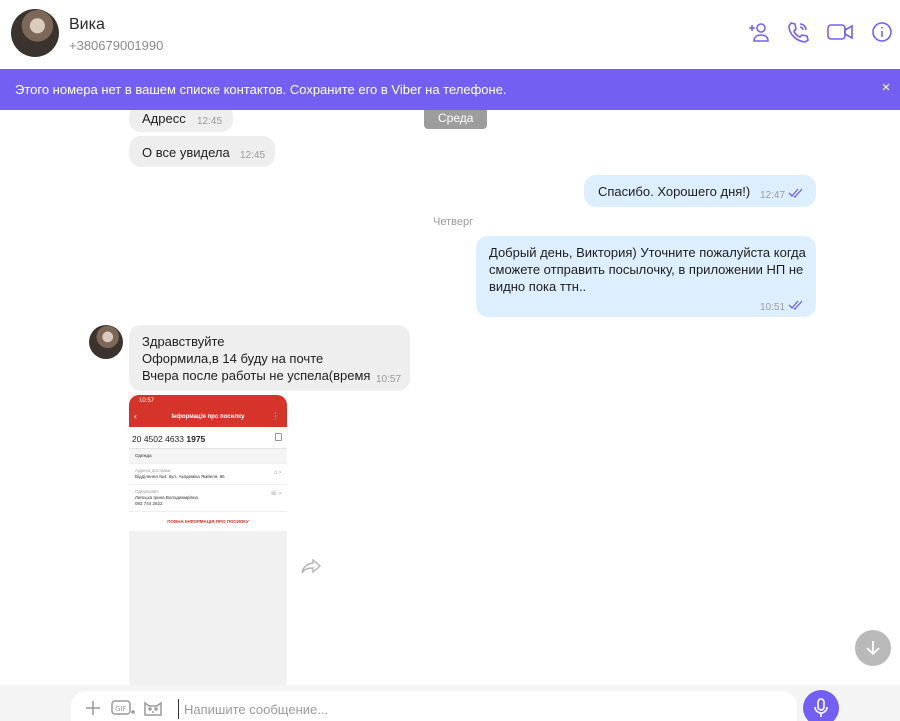 Image resolution: width=900 pixels, height=721 pixels. I want to click on arrow-down-icon, so click(873, 648).